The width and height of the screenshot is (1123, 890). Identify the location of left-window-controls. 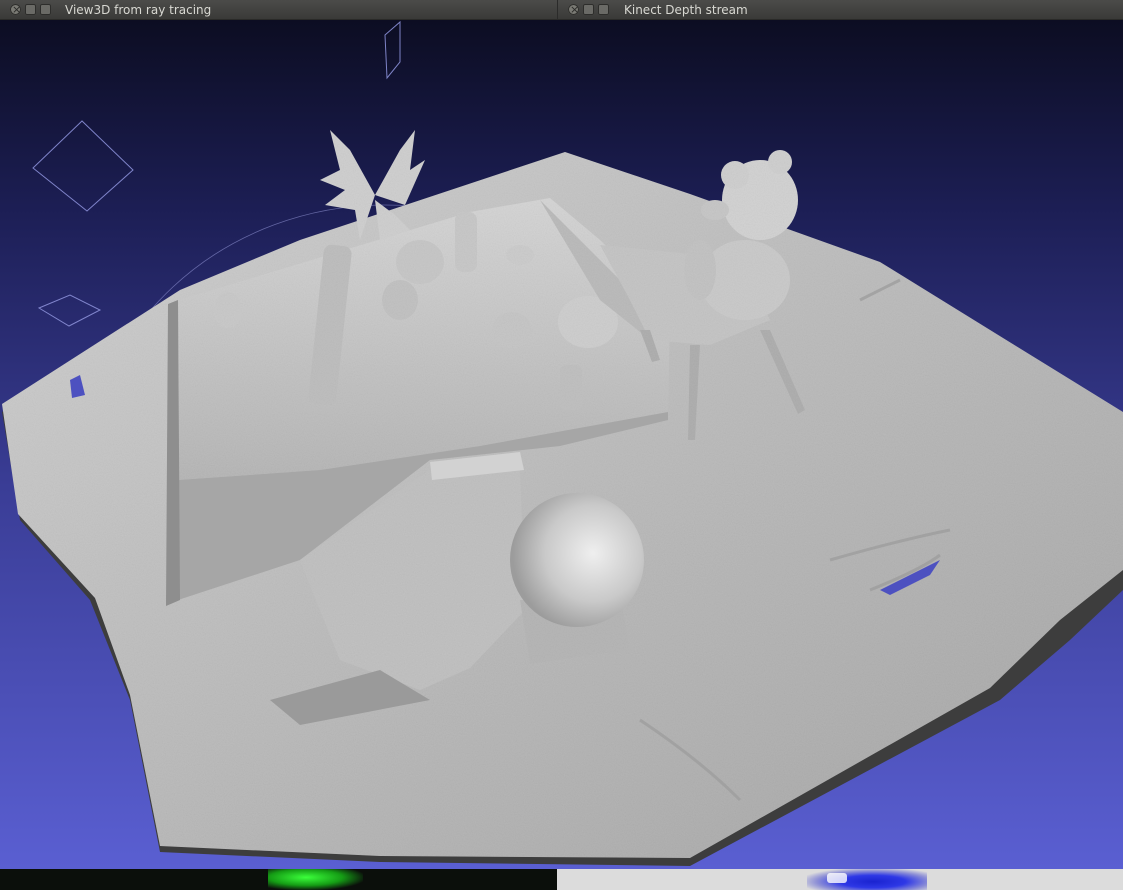
(30, 9).